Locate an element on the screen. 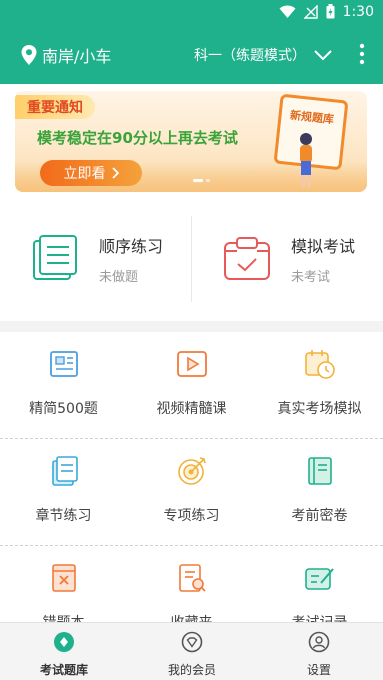 This screenshot has height=680, width=383. pager-dot is located at coordinates (208, 180).